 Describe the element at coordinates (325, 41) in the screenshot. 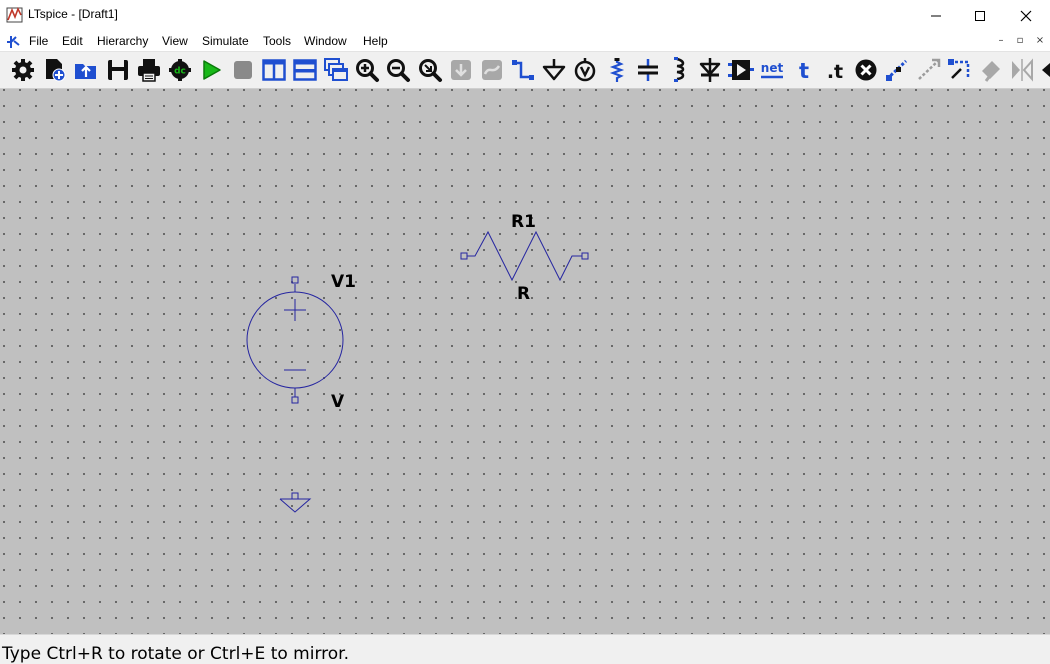

I see `menu-window: Window` at that location.